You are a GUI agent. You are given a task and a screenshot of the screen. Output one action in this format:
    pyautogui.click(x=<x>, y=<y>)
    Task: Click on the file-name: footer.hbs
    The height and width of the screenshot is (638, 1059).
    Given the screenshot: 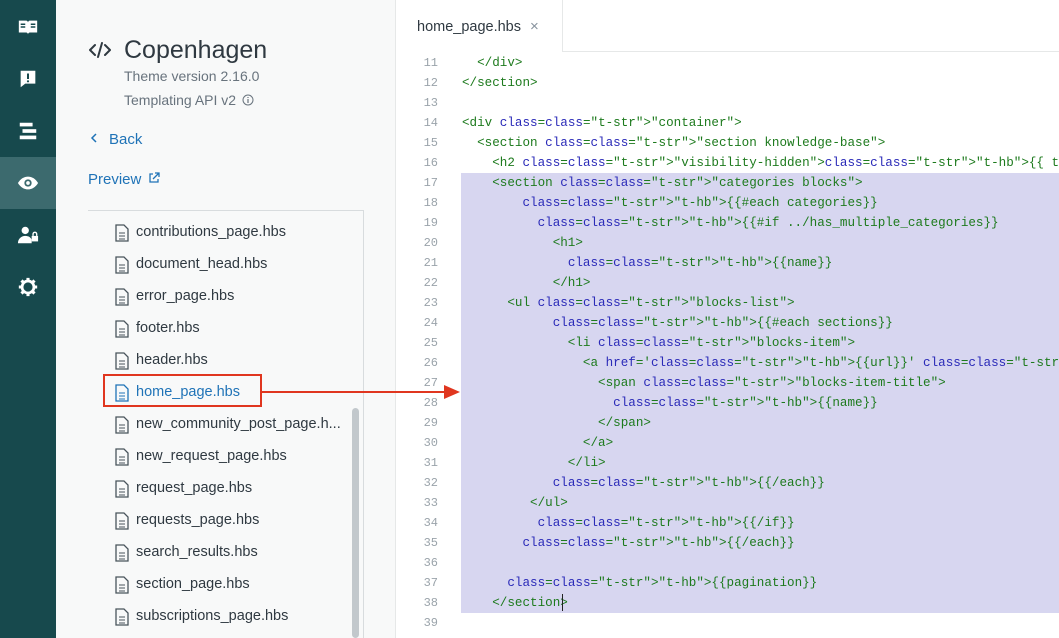 What is the action you would take?
    pyautogui.click(x=168, y=328)
    